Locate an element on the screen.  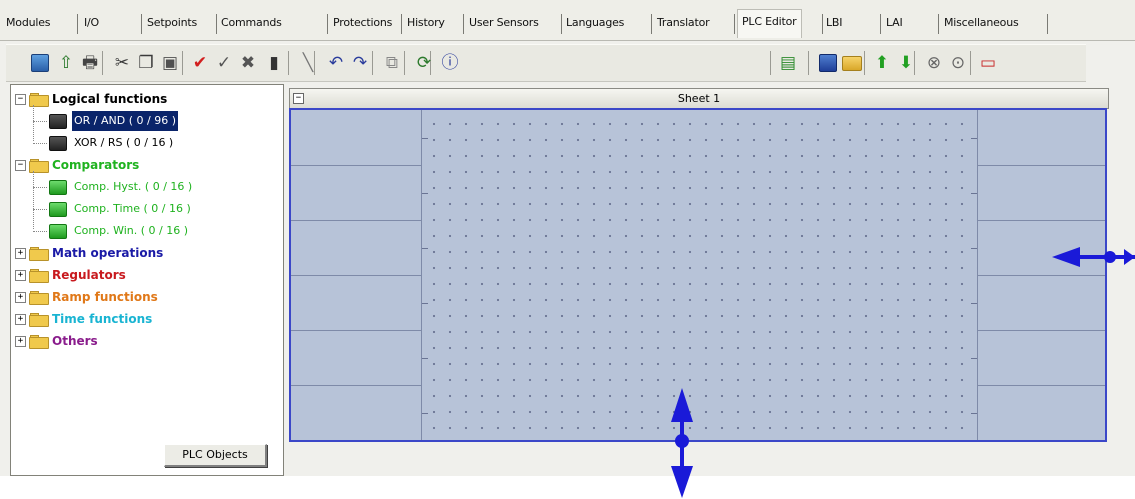
print-icon: 🖶 is located at coordinates (90, 63).